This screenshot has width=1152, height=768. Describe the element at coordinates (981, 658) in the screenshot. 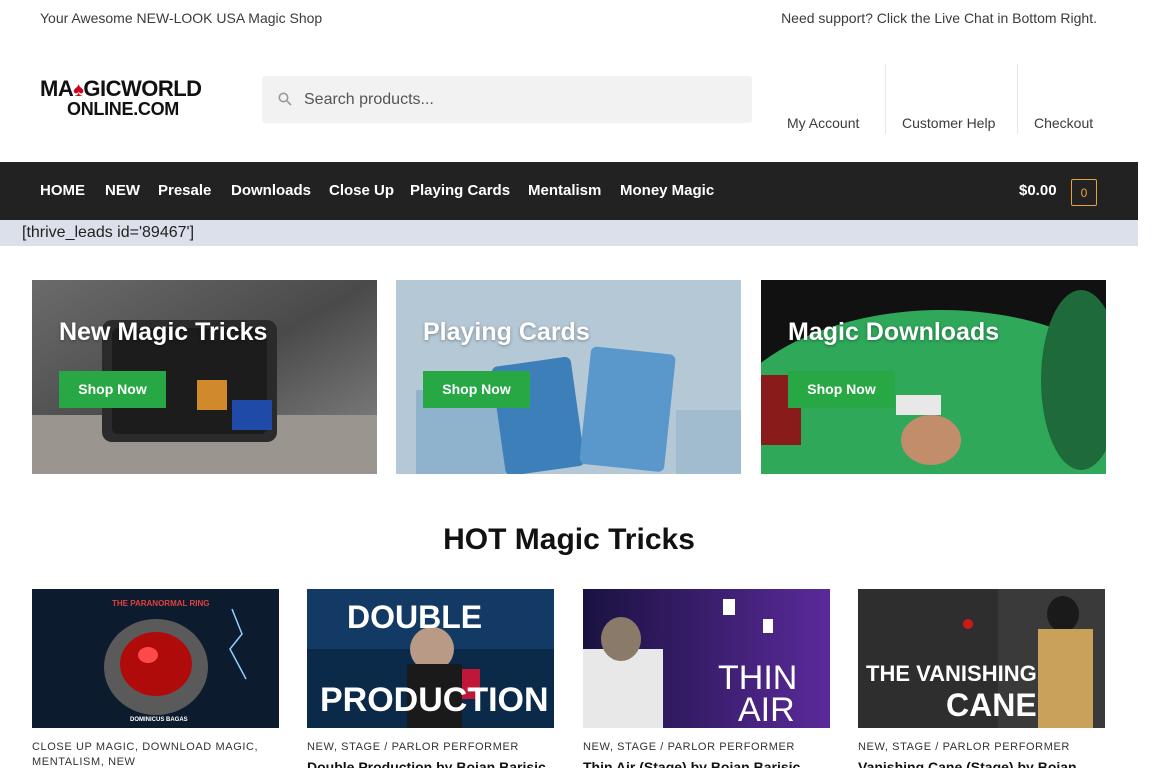

I see `product-image: THE VANISHING CANE` at that location.